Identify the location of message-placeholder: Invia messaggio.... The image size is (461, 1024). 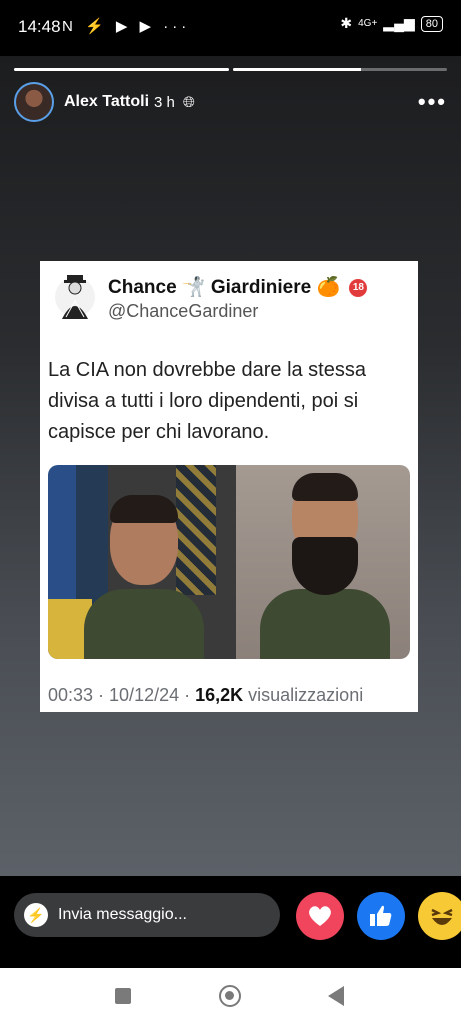
(122, 914).